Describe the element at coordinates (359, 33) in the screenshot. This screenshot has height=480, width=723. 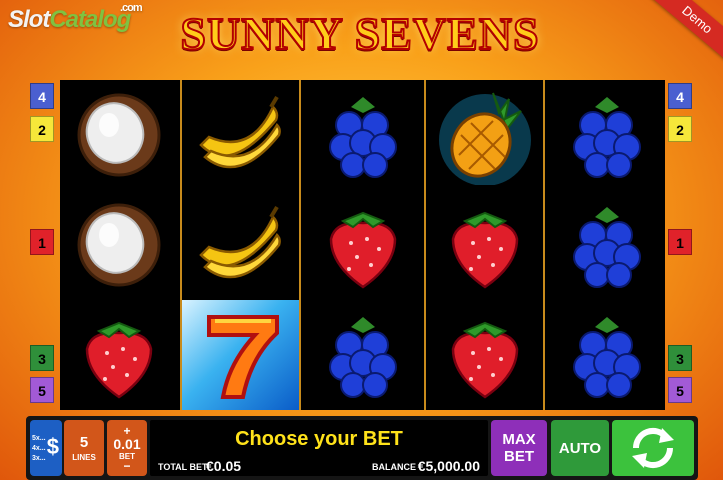
I see `game-title: SUNNY SEVENS` at that location.